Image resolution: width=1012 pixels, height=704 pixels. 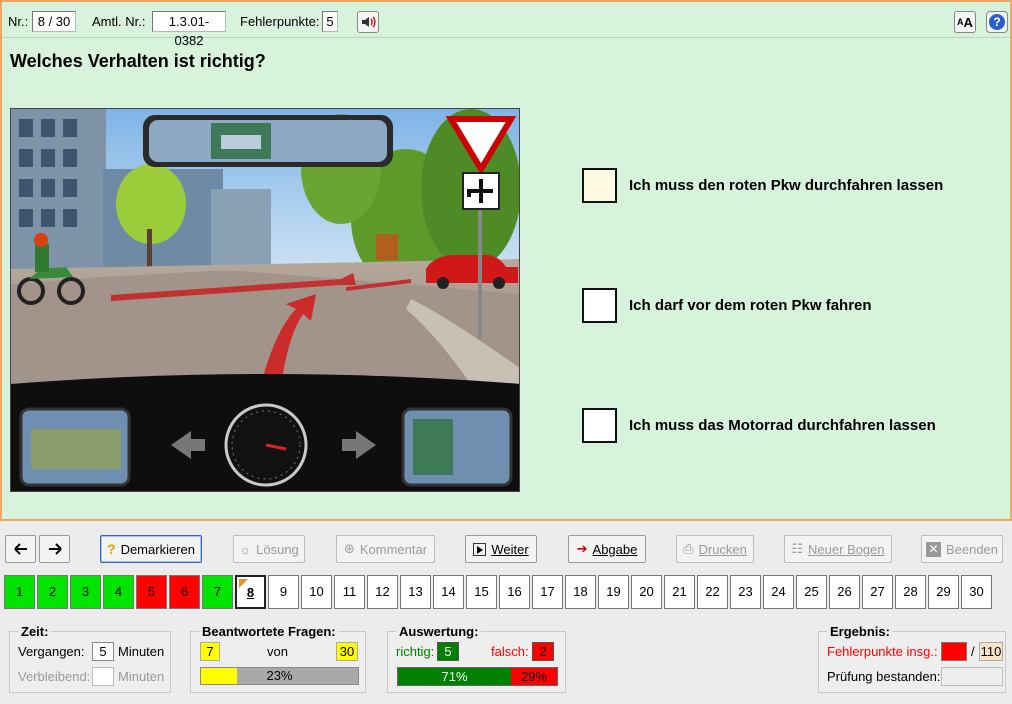 I want to click on answered-progress-bar: 23%, so click(x=279, y=676).